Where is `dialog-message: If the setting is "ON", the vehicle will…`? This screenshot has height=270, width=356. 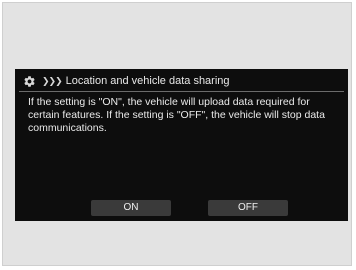 dialog-message: If the setting is "ON", the vehicle will… is located at coordinates (176, 115).